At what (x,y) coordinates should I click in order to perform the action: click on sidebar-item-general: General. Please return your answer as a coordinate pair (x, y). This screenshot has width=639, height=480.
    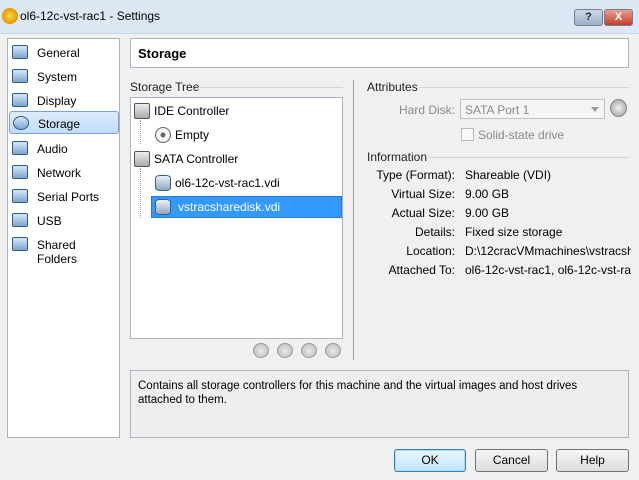
    Looking at the image, I should click on (64, 52).